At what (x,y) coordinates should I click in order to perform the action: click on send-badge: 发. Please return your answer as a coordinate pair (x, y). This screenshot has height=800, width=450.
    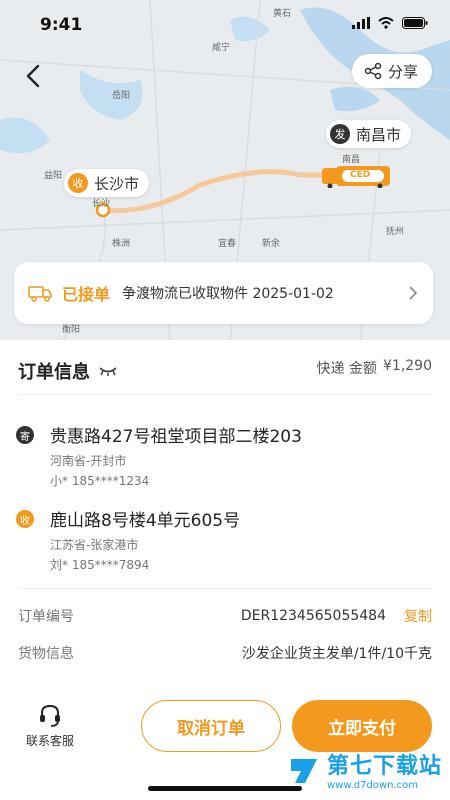
    Looking at the image, I should click on (340, 134).